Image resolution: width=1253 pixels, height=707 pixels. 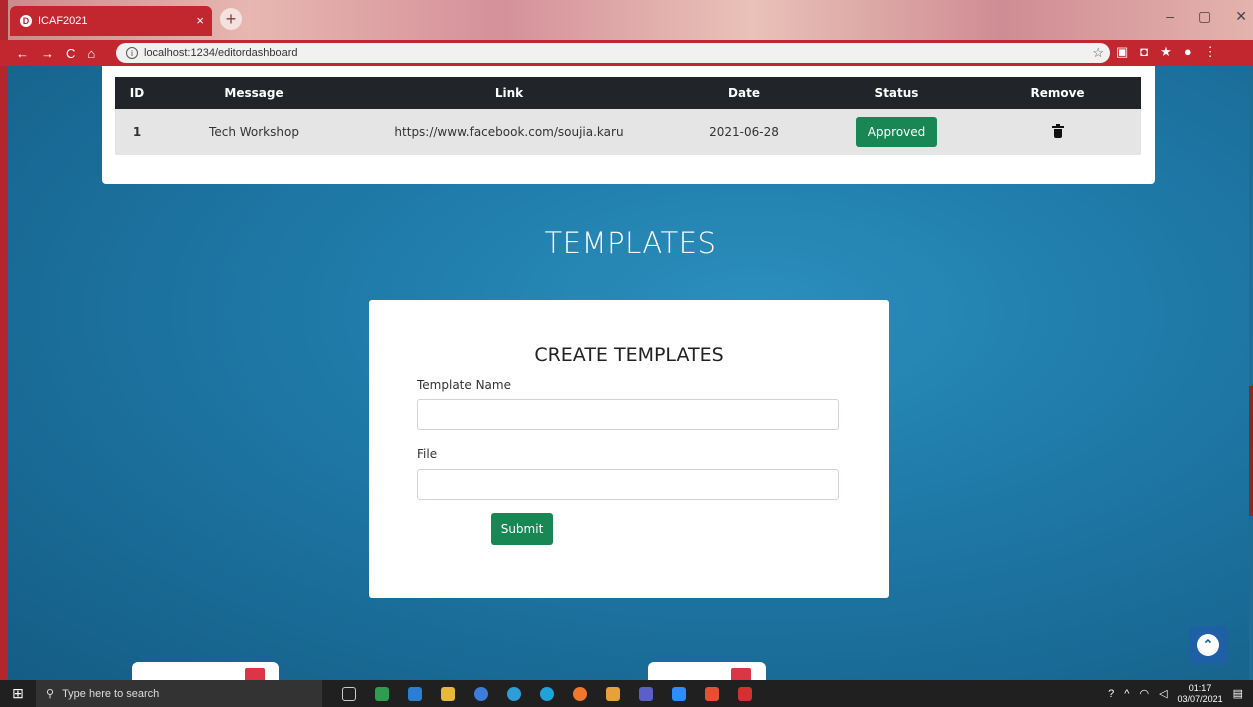 I want to click on menu-dots-icon: ⋮, so click(x=1210, y=52).